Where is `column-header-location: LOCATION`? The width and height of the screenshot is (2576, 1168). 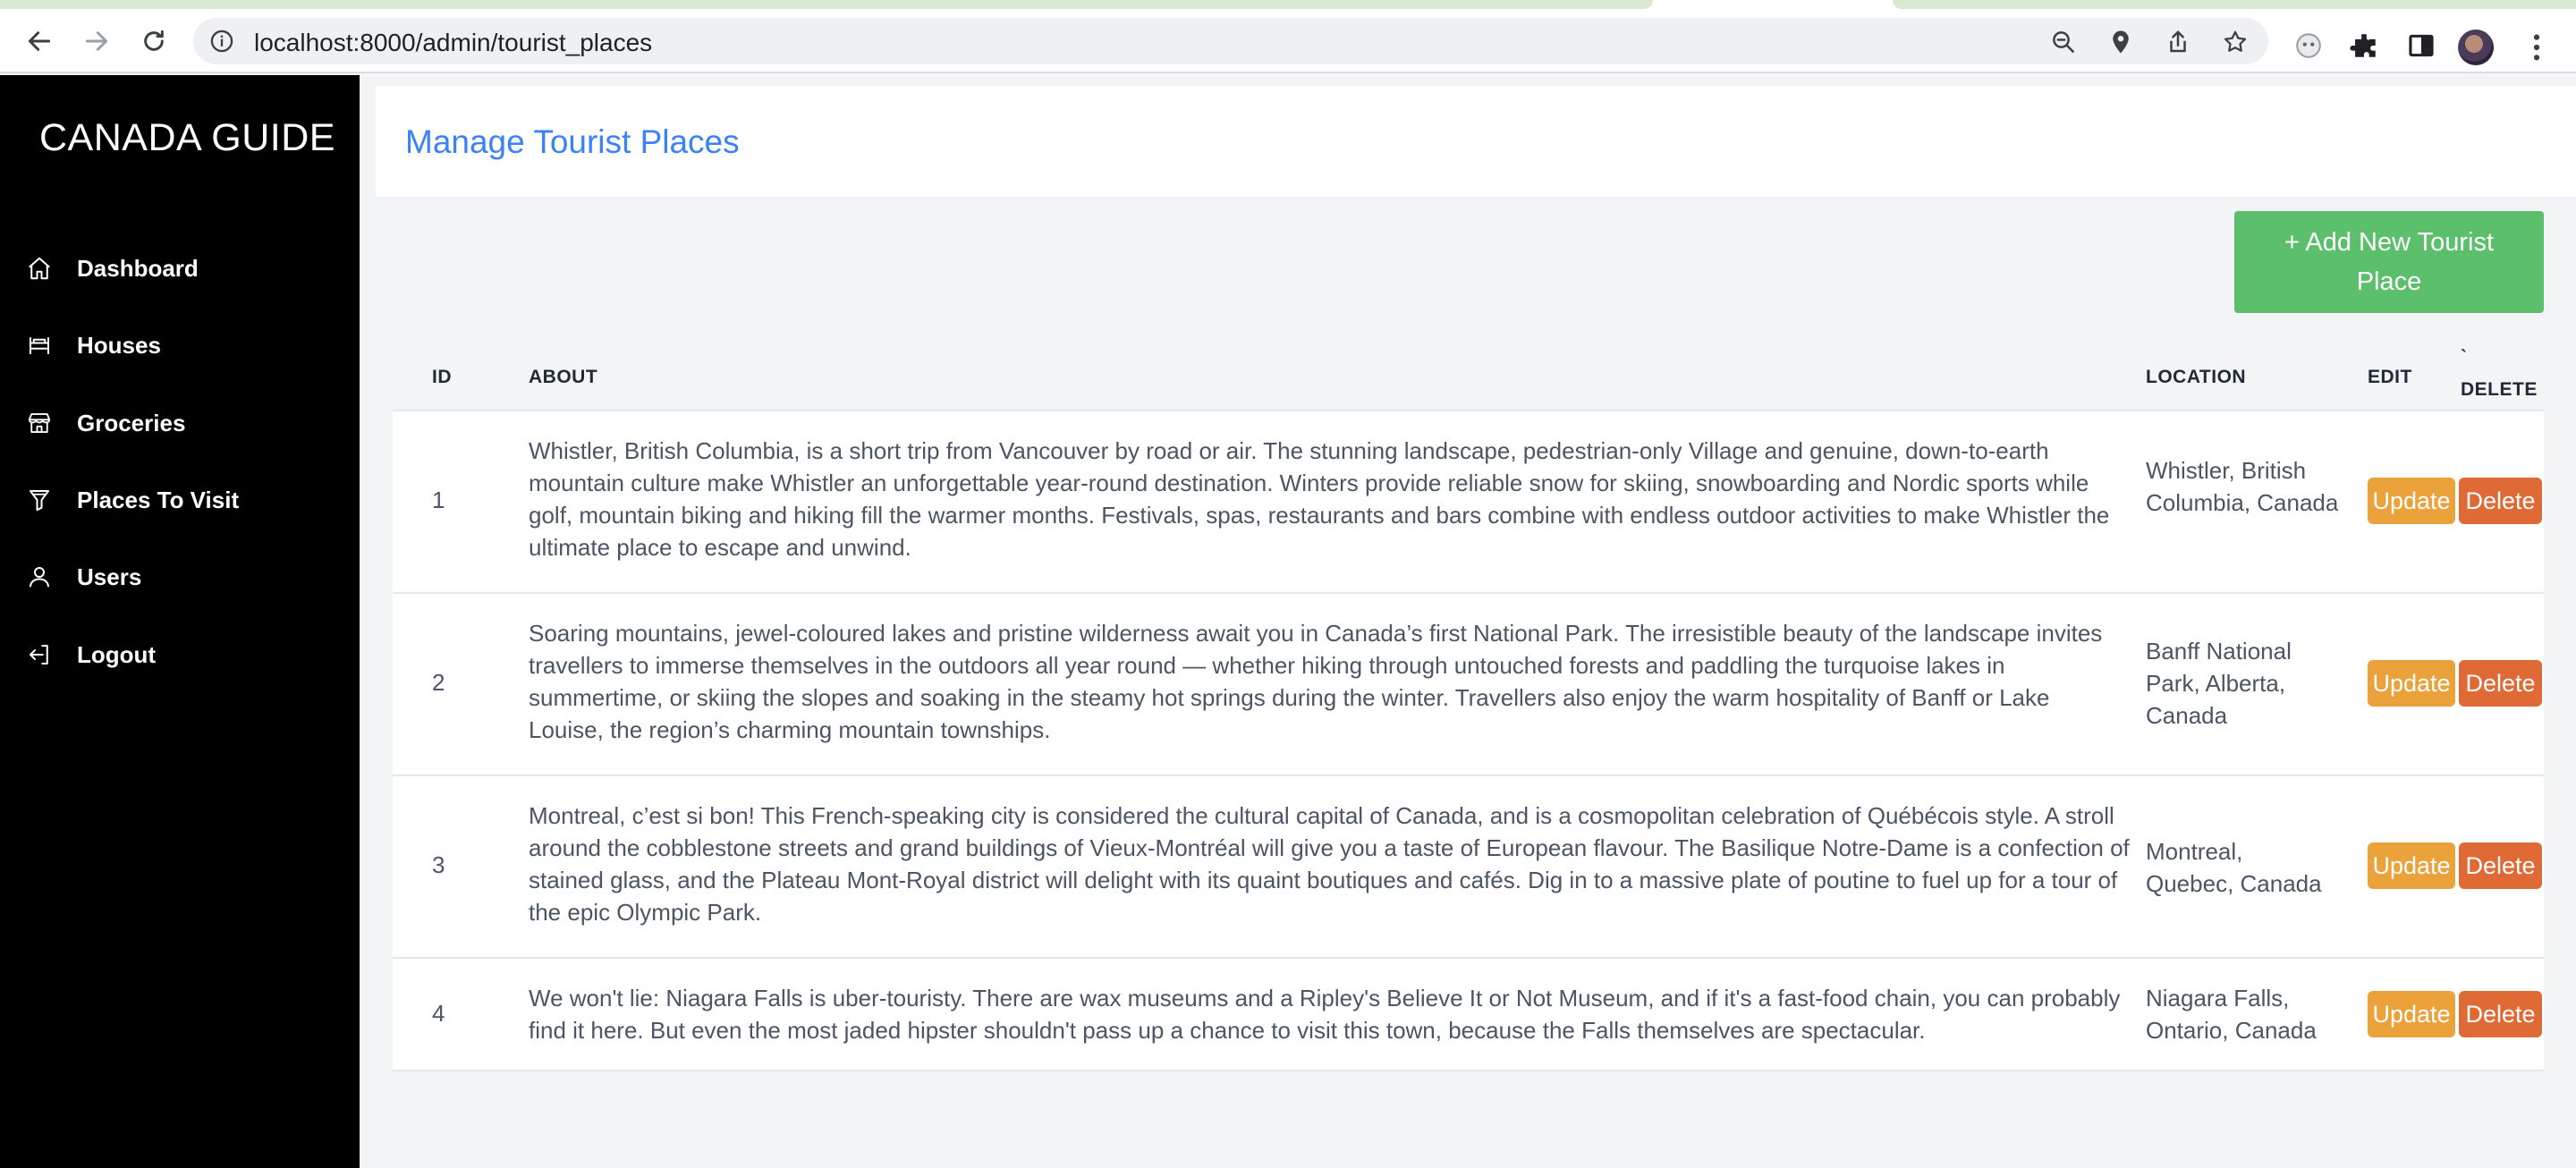 column-header-location: LOCATION is located at coordinates (2196, 377).